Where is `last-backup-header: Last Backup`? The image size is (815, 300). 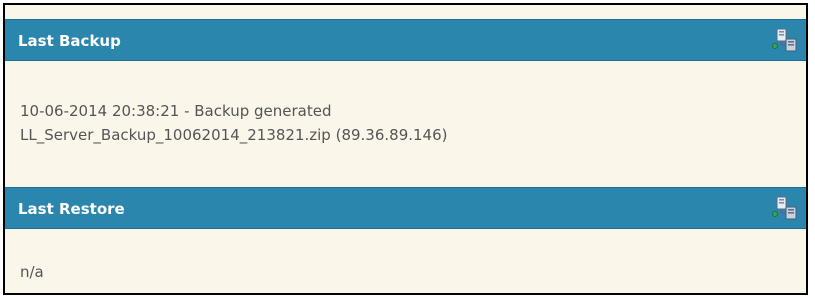
last-backup-header: Last Backup is located at coordinates (405, 40).